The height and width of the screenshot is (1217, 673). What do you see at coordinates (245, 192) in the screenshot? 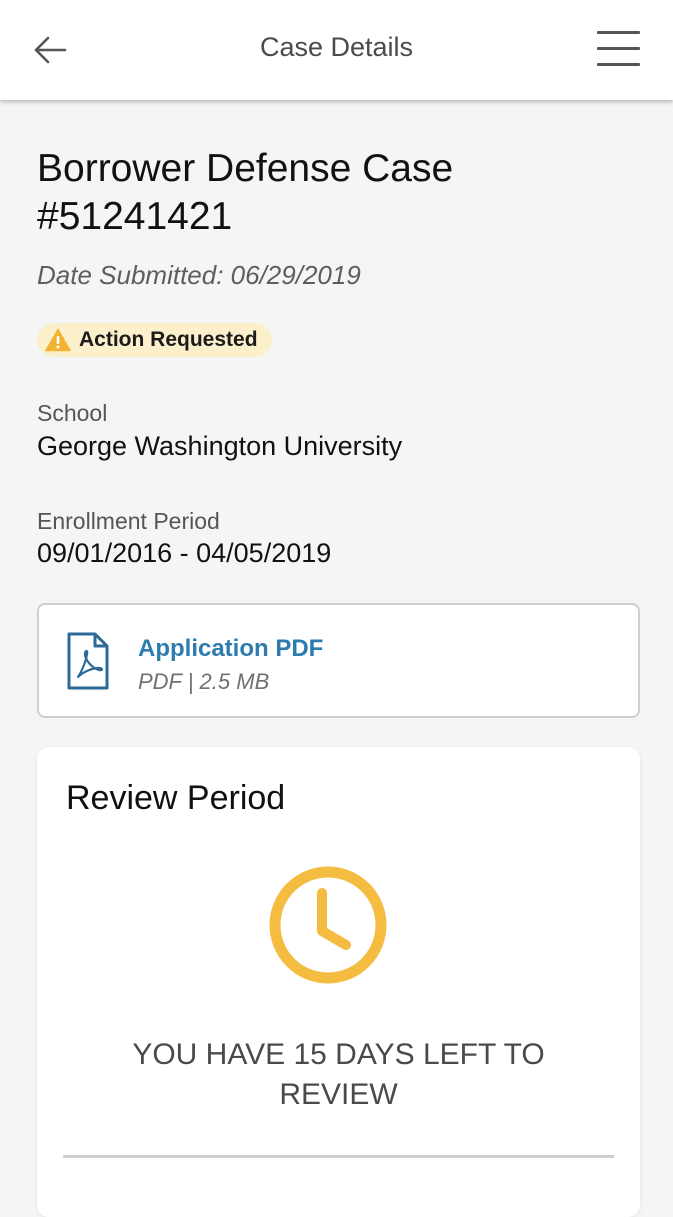
I see `case-title: Borrower Defense Case #51241421` at bounding box center [245, 192].